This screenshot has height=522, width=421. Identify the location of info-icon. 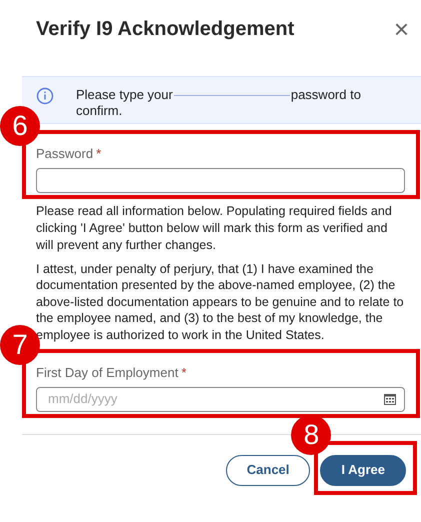
(45, 96).